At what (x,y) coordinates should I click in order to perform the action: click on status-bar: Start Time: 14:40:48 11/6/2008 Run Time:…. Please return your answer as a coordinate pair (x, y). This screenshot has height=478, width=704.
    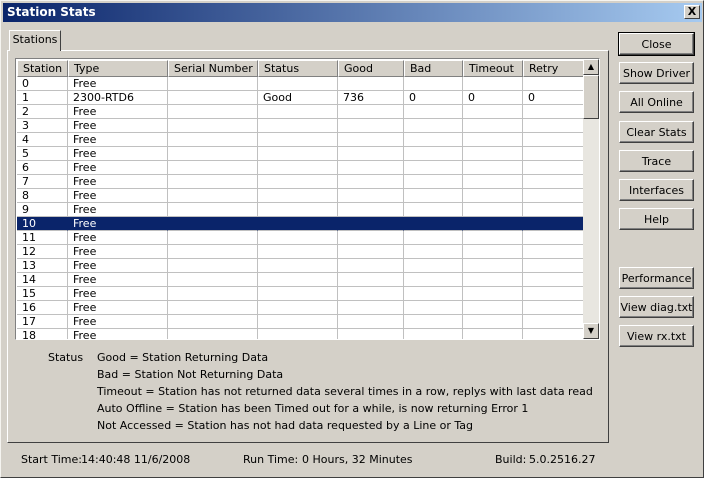
    Looking at the image, I should click on (352, 460).